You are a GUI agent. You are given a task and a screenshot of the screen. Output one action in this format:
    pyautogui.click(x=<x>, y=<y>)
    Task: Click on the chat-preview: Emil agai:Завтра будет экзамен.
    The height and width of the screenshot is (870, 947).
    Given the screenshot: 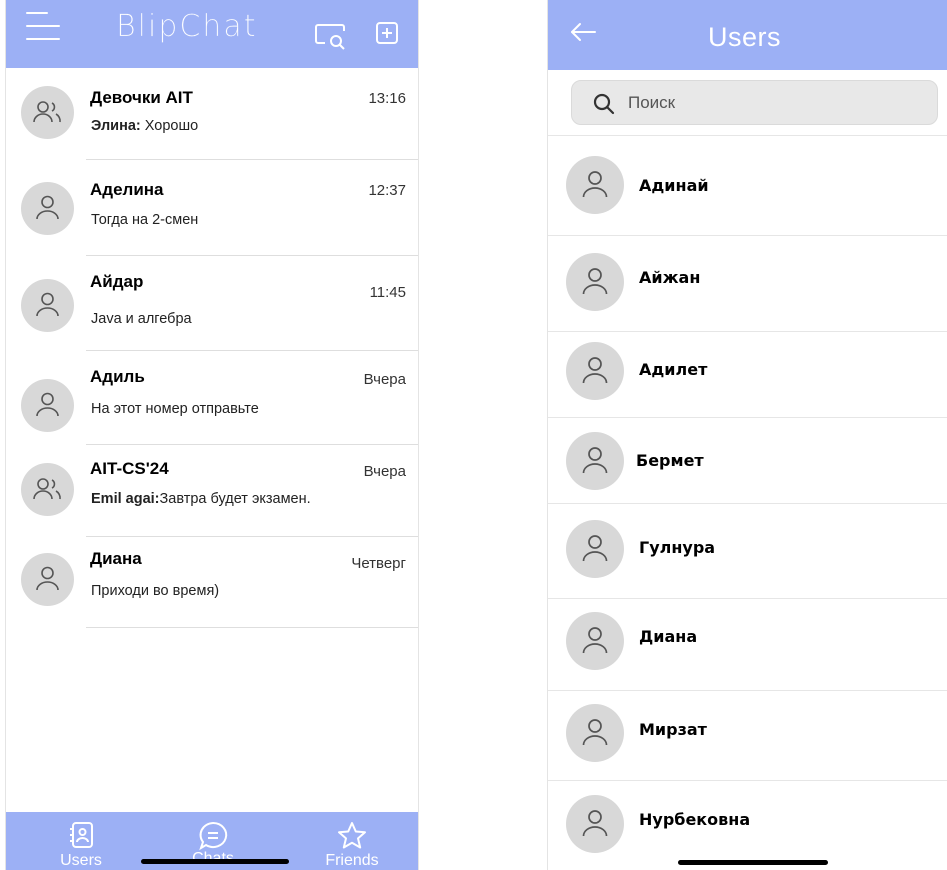 What is the action you would take?
    pyautogui.click(x=201, y=499)
    